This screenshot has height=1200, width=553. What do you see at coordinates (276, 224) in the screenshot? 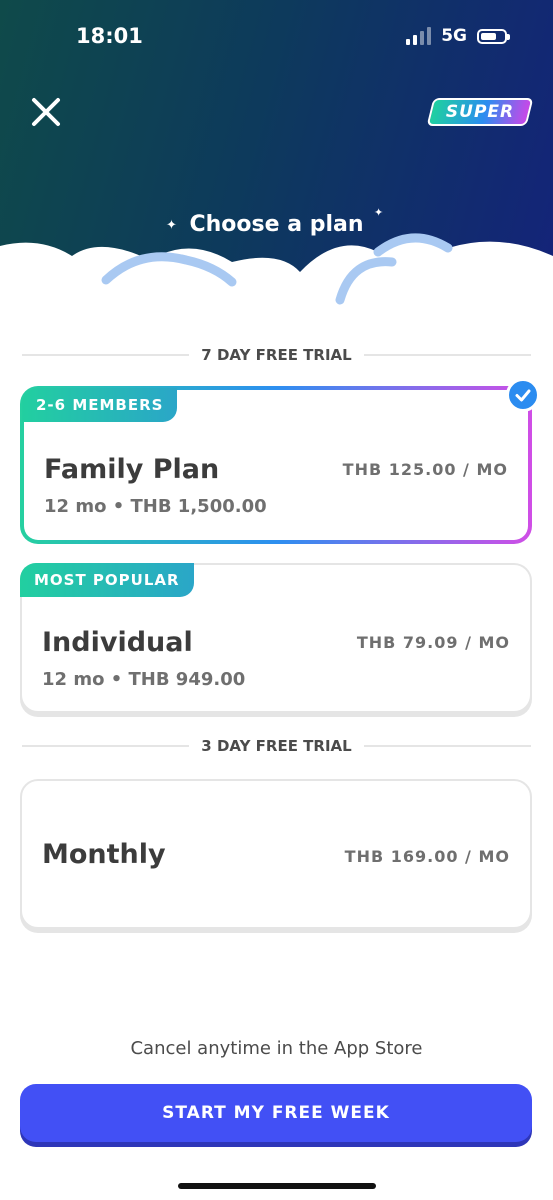
I see `page-title: Choose a plan` at bounding box center [276, 224].